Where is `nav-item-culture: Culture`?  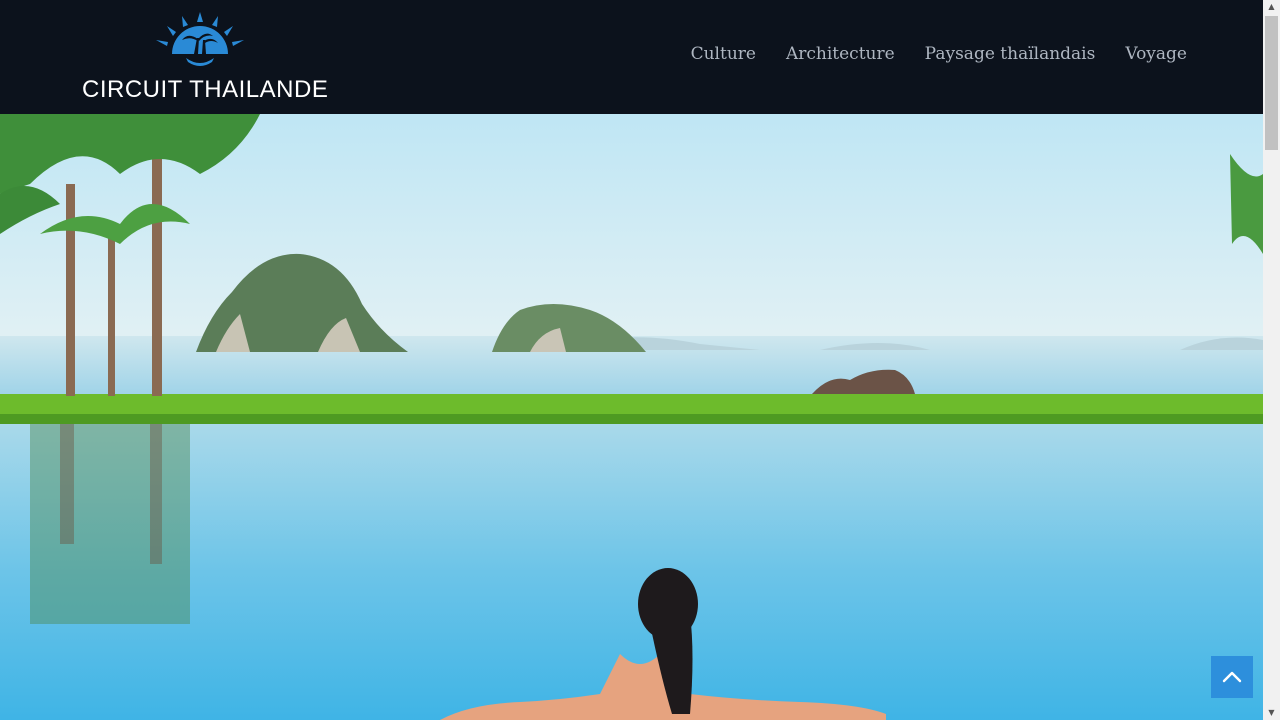 nav-item-culture: Culture is located at coordinates (723, 54).